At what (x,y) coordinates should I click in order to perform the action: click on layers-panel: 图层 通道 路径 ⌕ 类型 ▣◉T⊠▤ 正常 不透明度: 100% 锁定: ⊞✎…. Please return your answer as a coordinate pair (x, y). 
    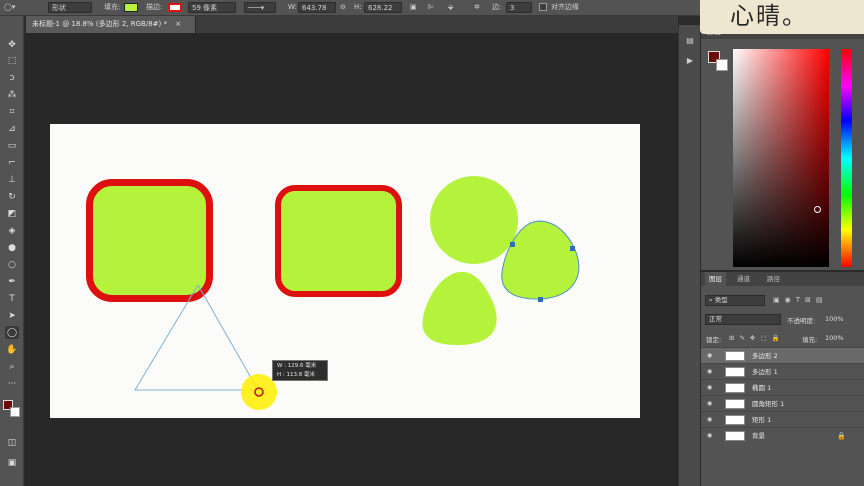
    Looking at the image, I should click on (782, 379).